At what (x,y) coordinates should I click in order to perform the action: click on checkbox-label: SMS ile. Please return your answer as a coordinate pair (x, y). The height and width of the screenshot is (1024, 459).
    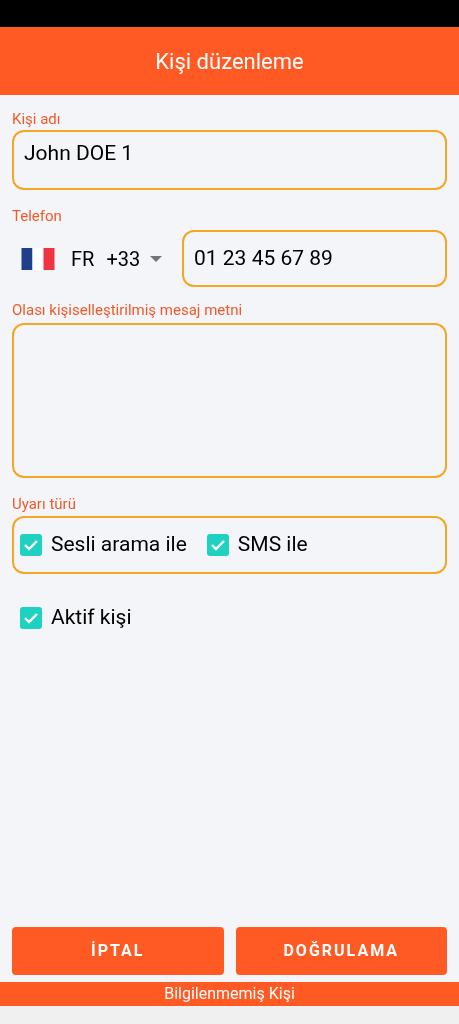
    Looking at the image, I should click on (272, 545).